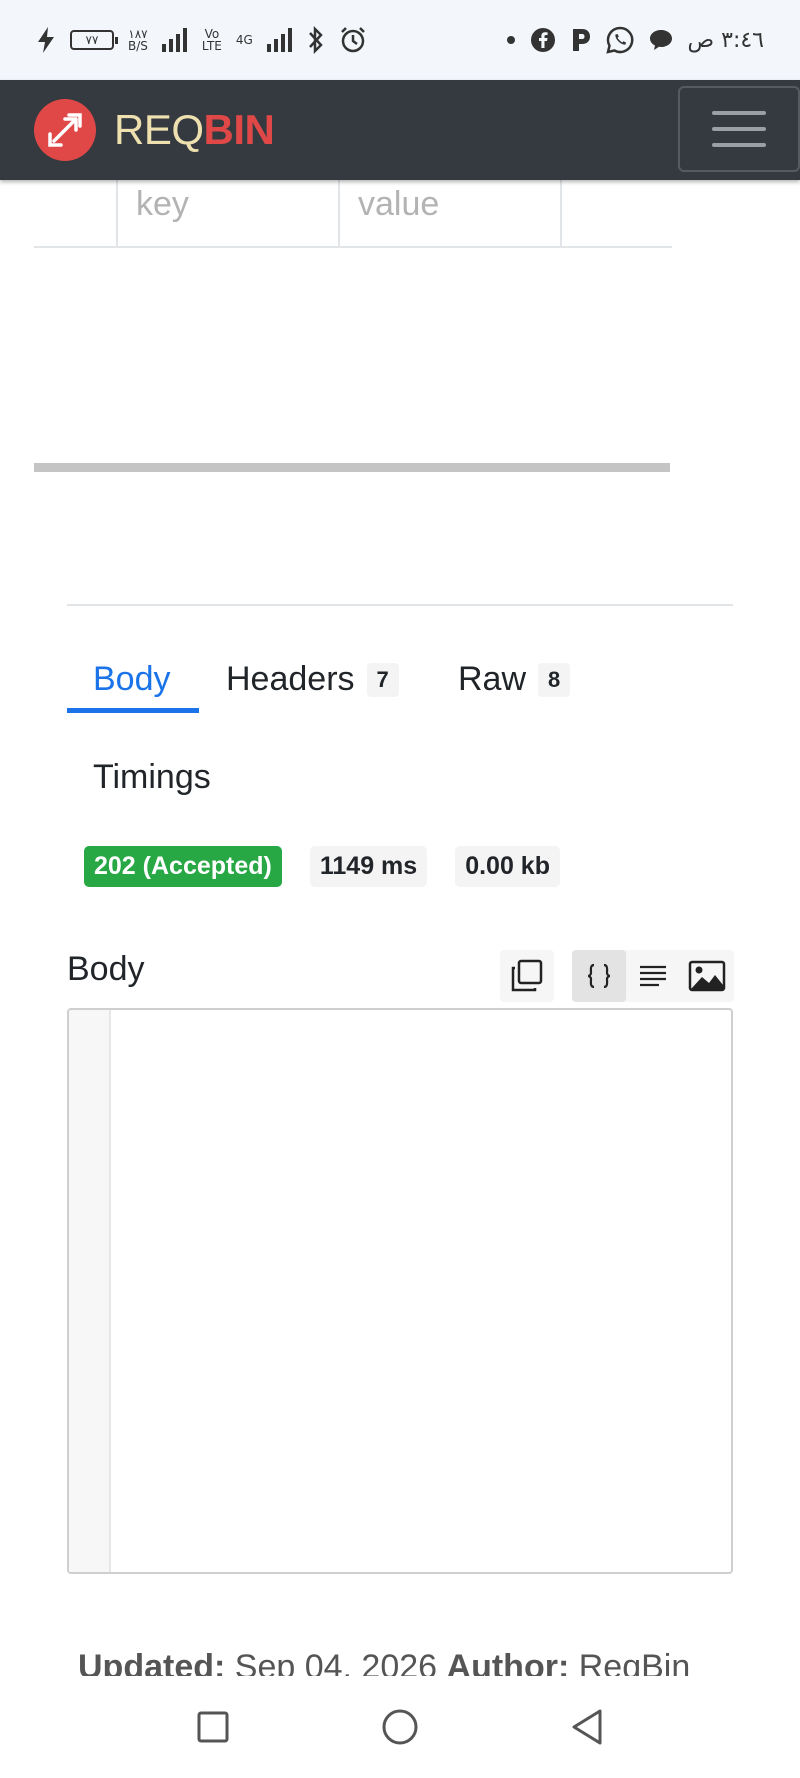  What do you see at coordinates (492, 679) in the screenshot?
I see `tab-raw-label: Raw` at bounding box center [492, 679].